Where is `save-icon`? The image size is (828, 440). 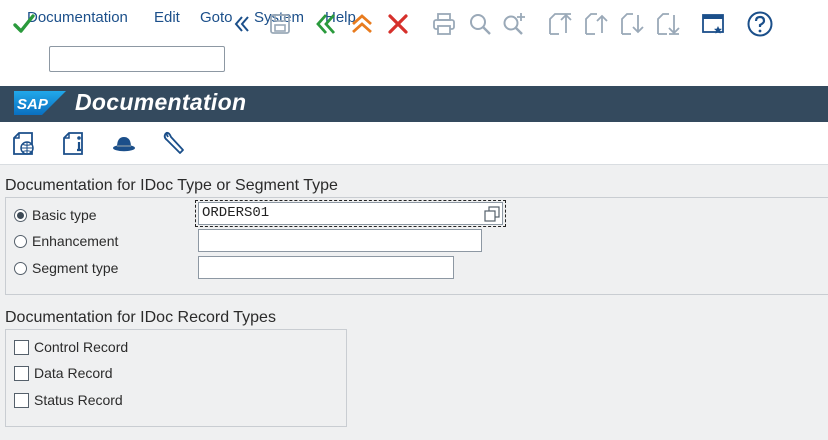 save-icon is located at coordinates (280, 24).